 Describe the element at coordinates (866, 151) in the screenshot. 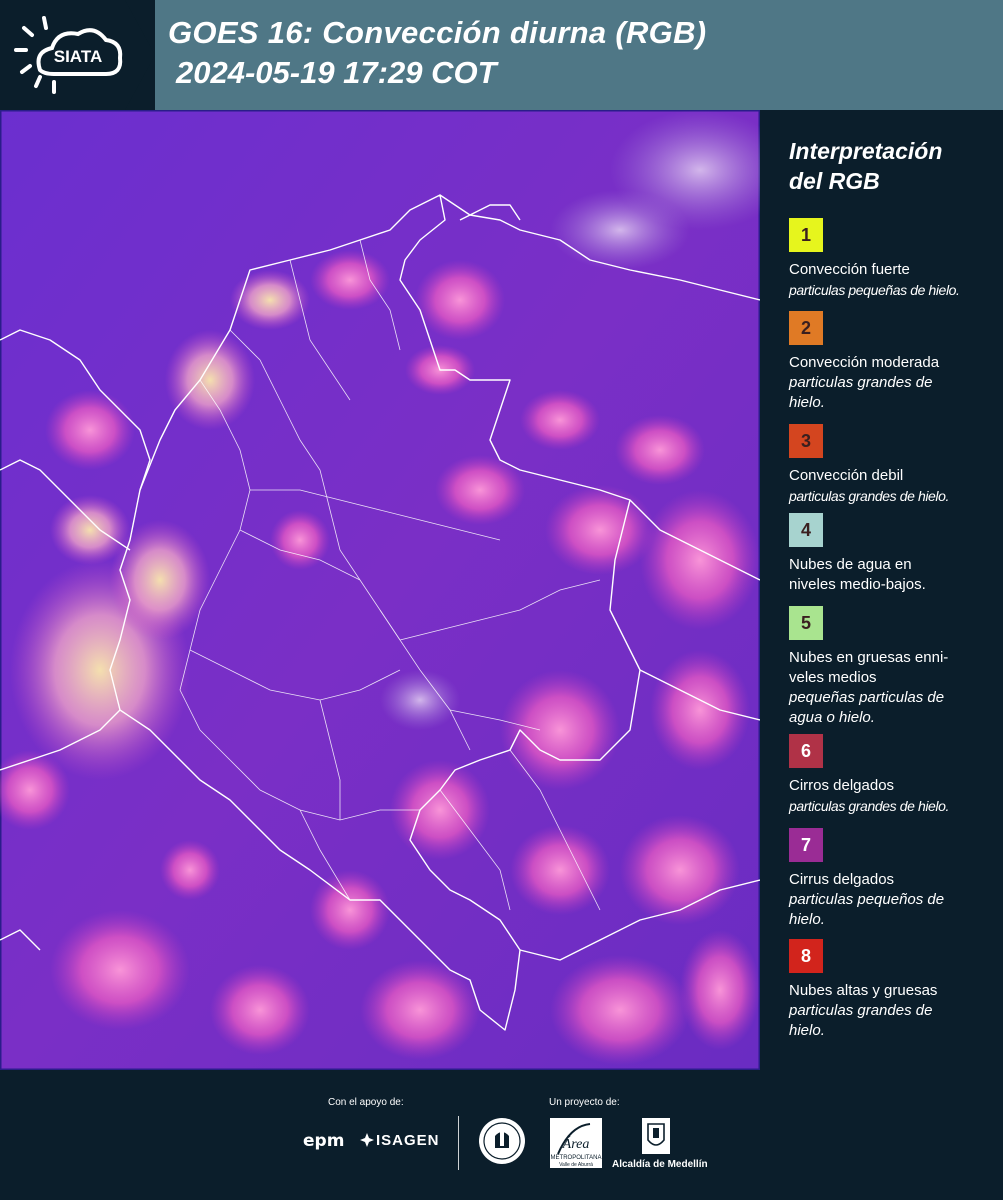

I see `legend-title-line1: Interpretación` at that location.